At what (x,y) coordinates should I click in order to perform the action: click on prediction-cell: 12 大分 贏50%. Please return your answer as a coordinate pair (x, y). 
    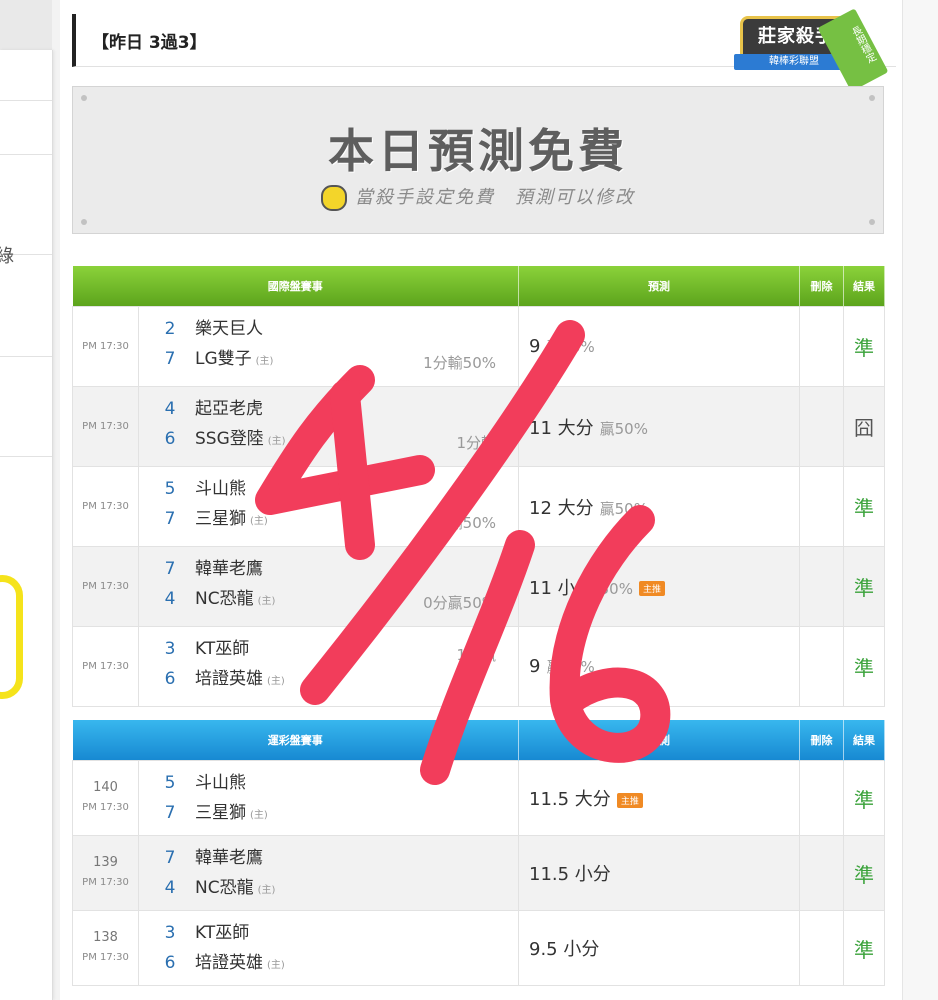
    Looking at the image, I should click on (659, 506).